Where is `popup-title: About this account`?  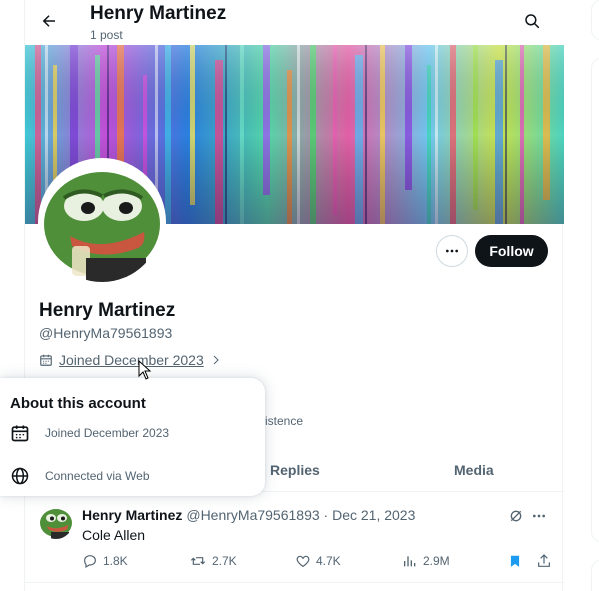
popup-title: About this account is located at coordinates (78, 403).